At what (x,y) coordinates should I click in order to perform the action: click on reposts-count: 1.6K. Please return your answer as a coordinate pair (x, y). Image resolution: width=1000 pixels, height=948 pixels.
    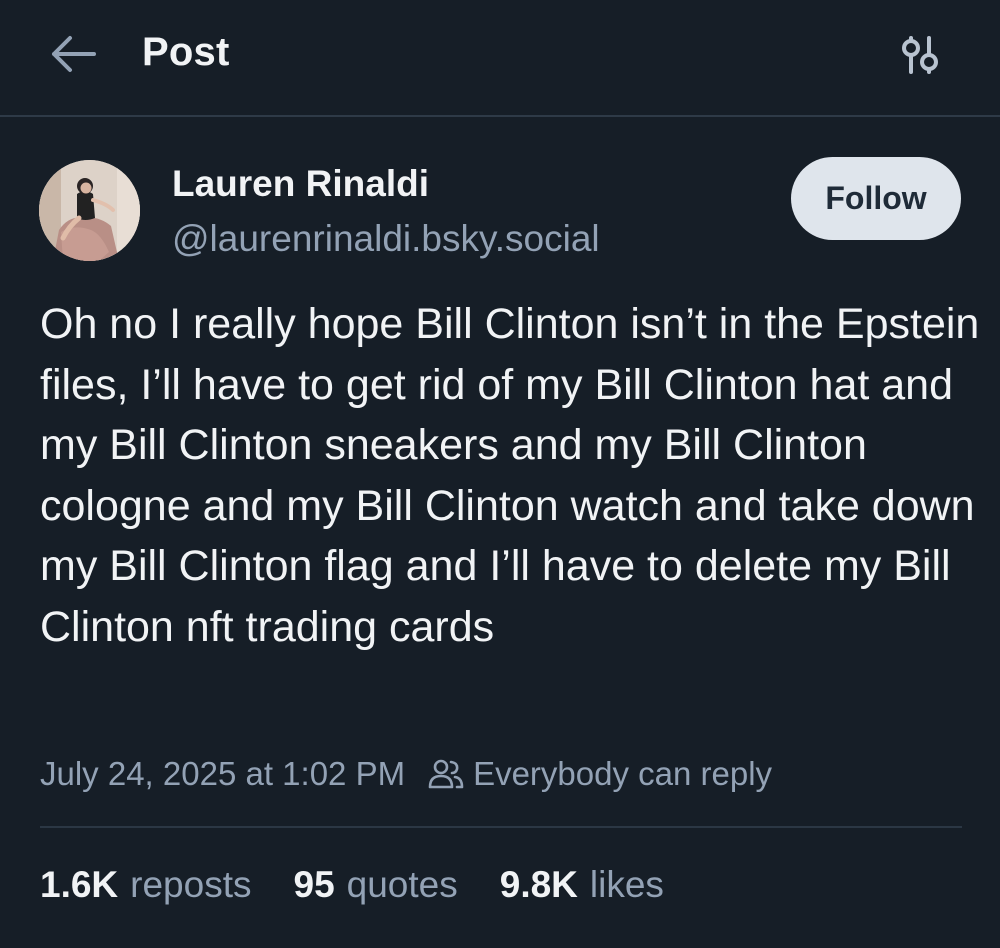
    Looking at the image, I should click on (79, 884).